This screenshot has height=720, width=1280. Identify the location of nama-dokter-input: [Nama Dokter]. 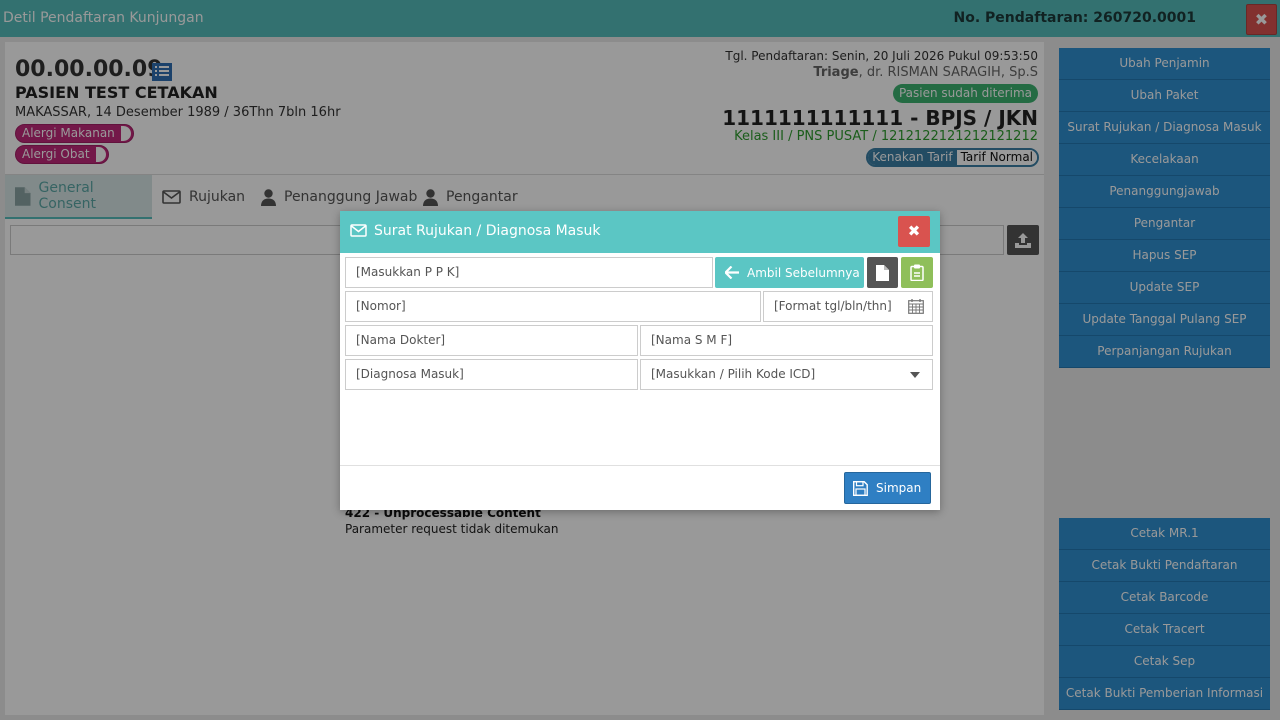
(491, 340).